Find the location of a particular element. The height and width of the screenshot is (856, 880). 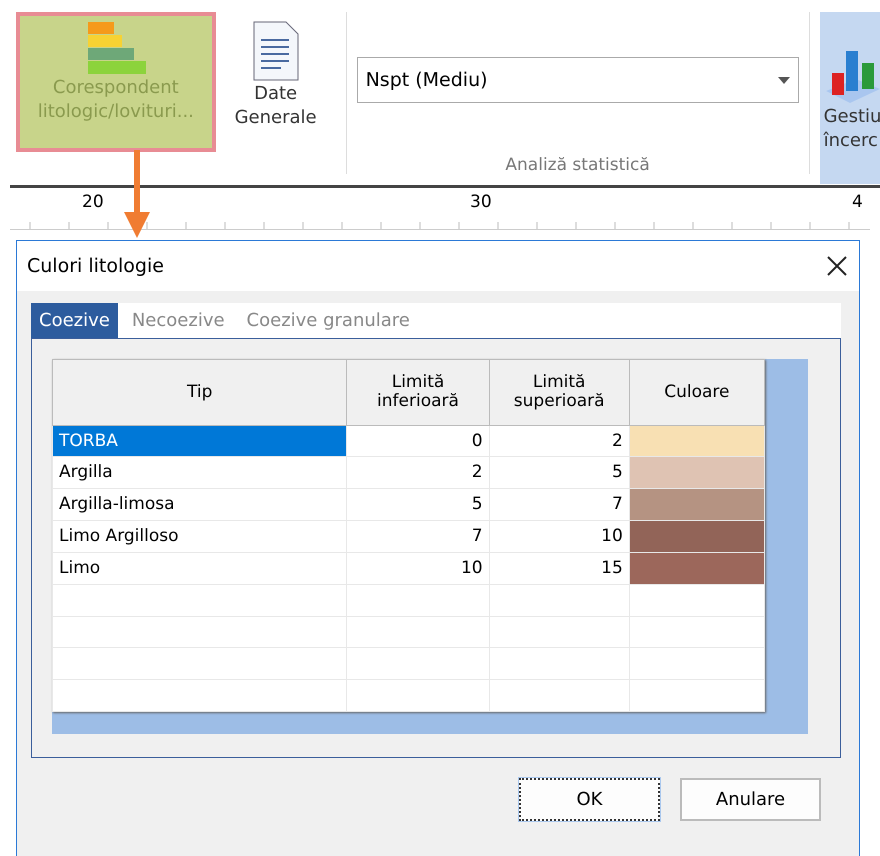

caret-icon is located at coordinates (784, 80).